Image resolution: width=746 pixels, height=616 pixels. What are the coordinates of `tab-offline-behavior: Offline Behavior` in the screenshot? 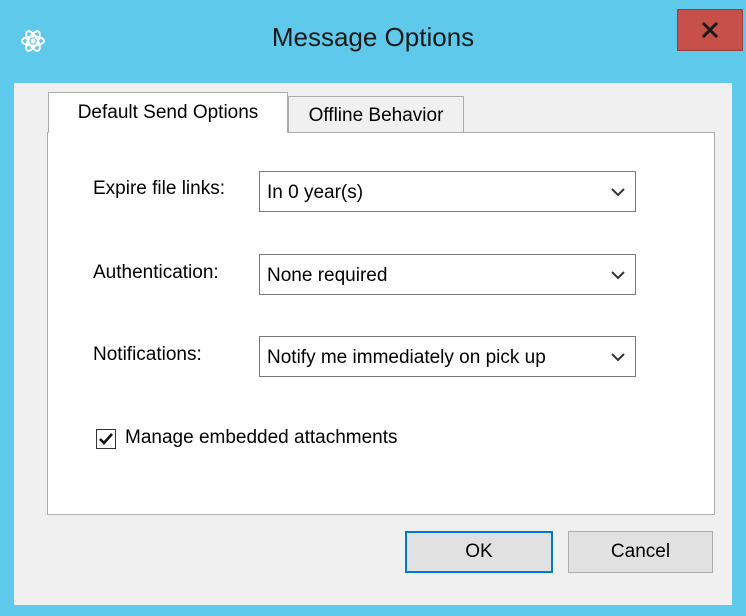 It's located at (376, 115).